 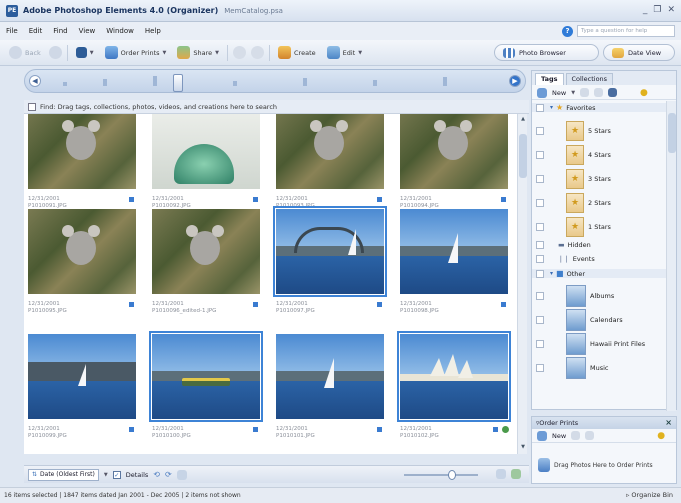 I want to click on tag-item: ★ 3 Stars, so click(x=599, y=179).